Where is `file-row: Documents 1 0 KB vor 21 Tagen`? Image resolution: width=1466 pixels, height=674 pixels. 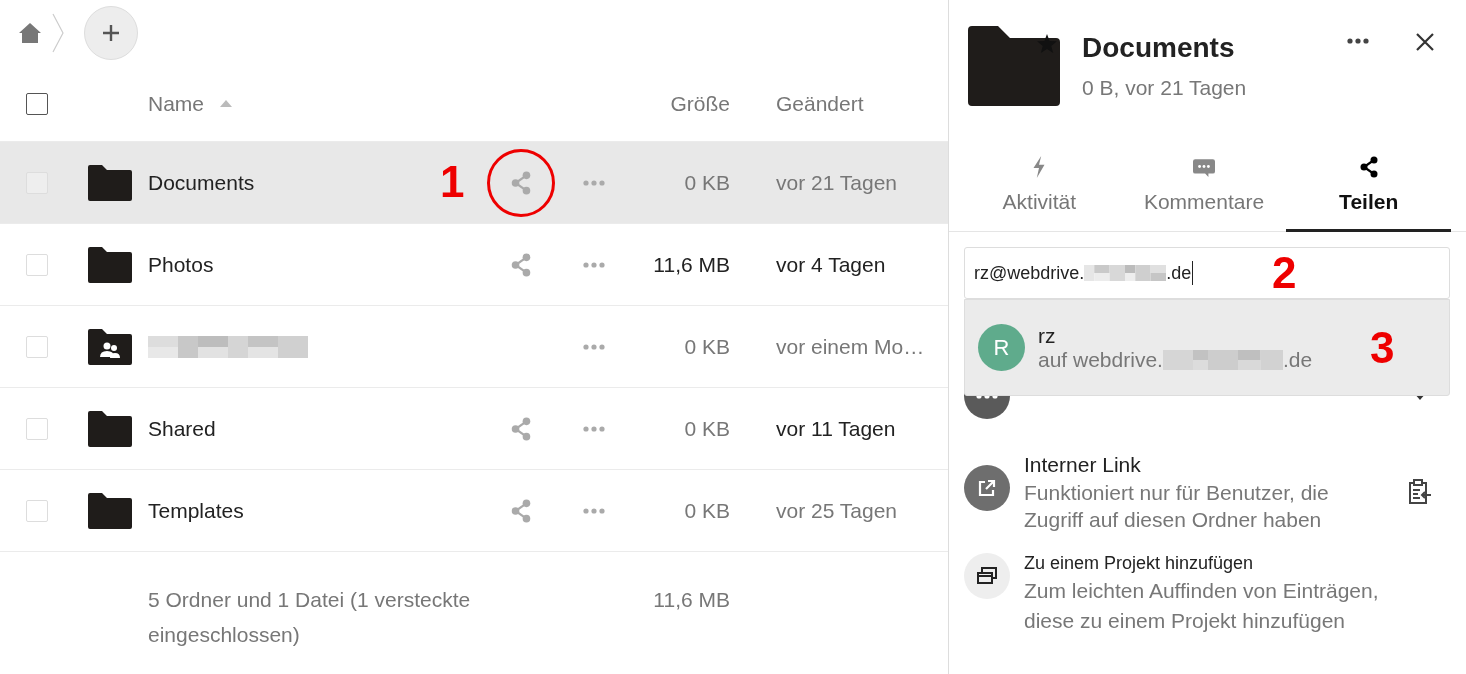
file-row: Documents 1 0 KB vor 21 Tagen is located at coordinates (474, 182).